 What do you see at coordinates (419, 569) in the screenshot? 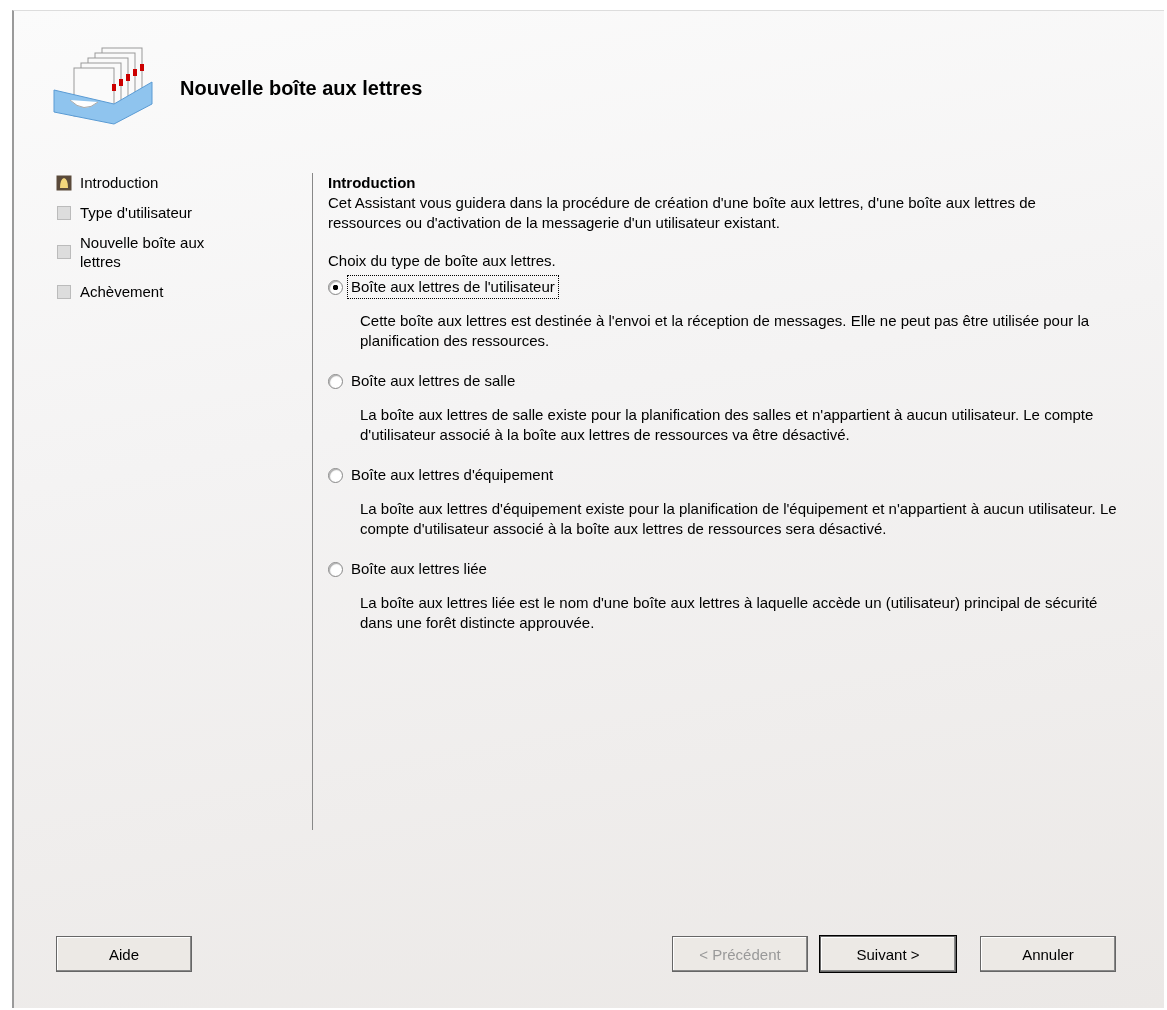
I see `option-label: Boîte aux lettres liée` at bounding box center [419, 569].